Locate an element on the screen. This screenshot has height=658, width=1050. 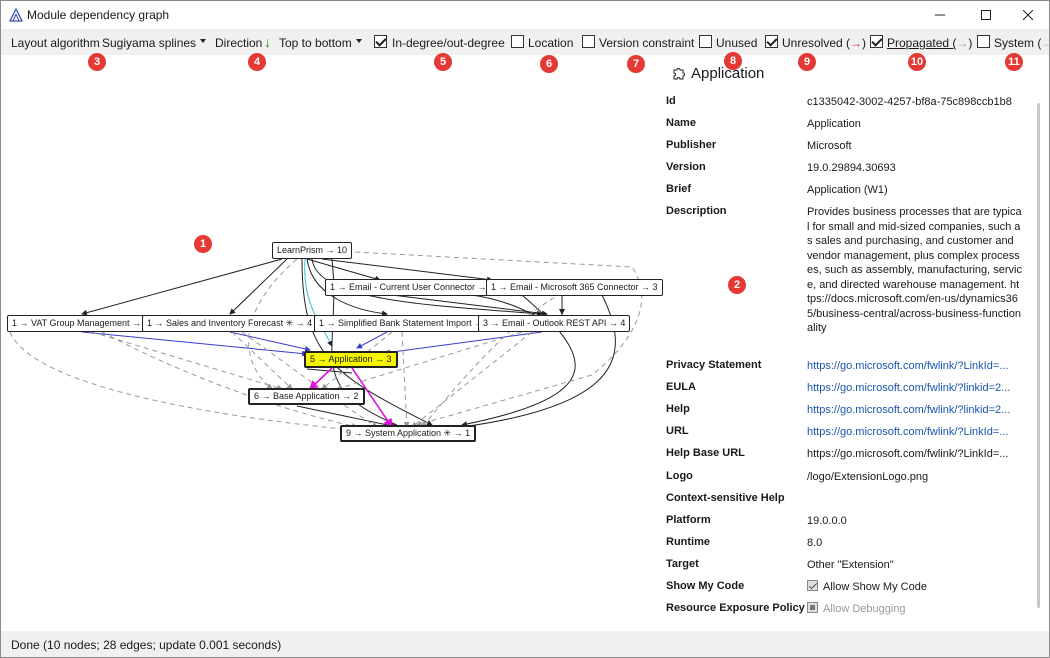
graph-node: 3 → Email - Outlook REST API → 4 is located at coordinates (554, 323).